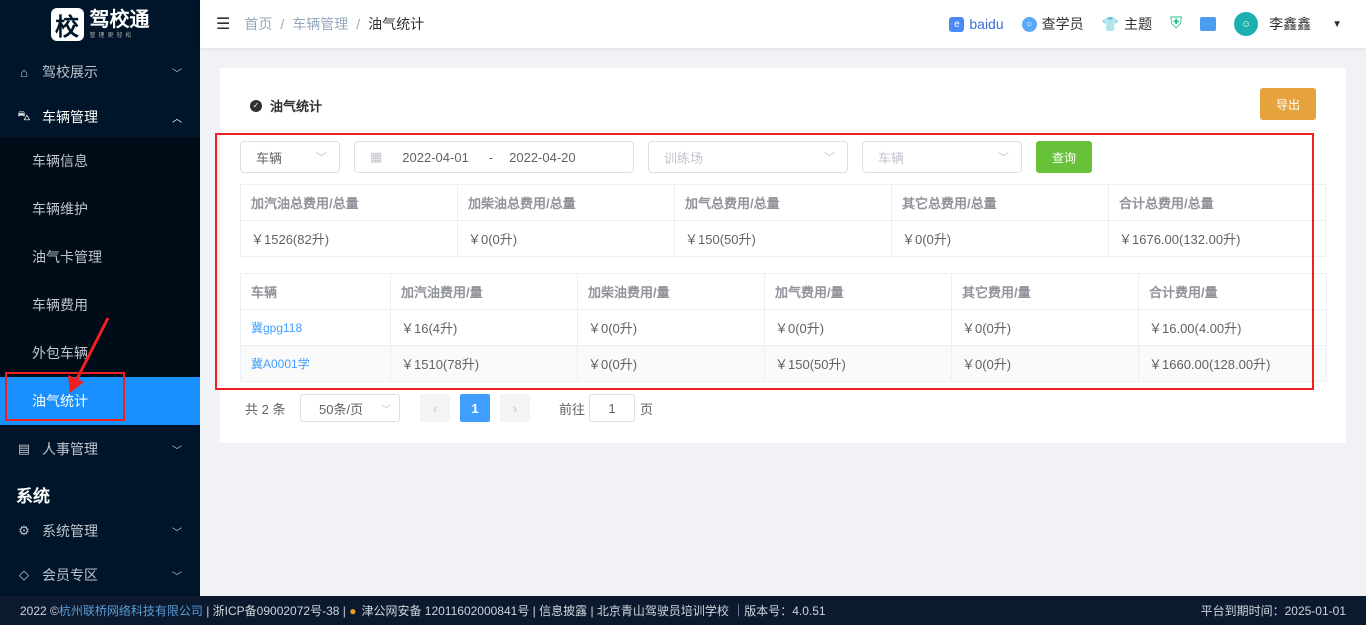 The width and height of the screenshot is (1366, 625). I want to click on caret-down-icon: ▼, so click(1337, 24).